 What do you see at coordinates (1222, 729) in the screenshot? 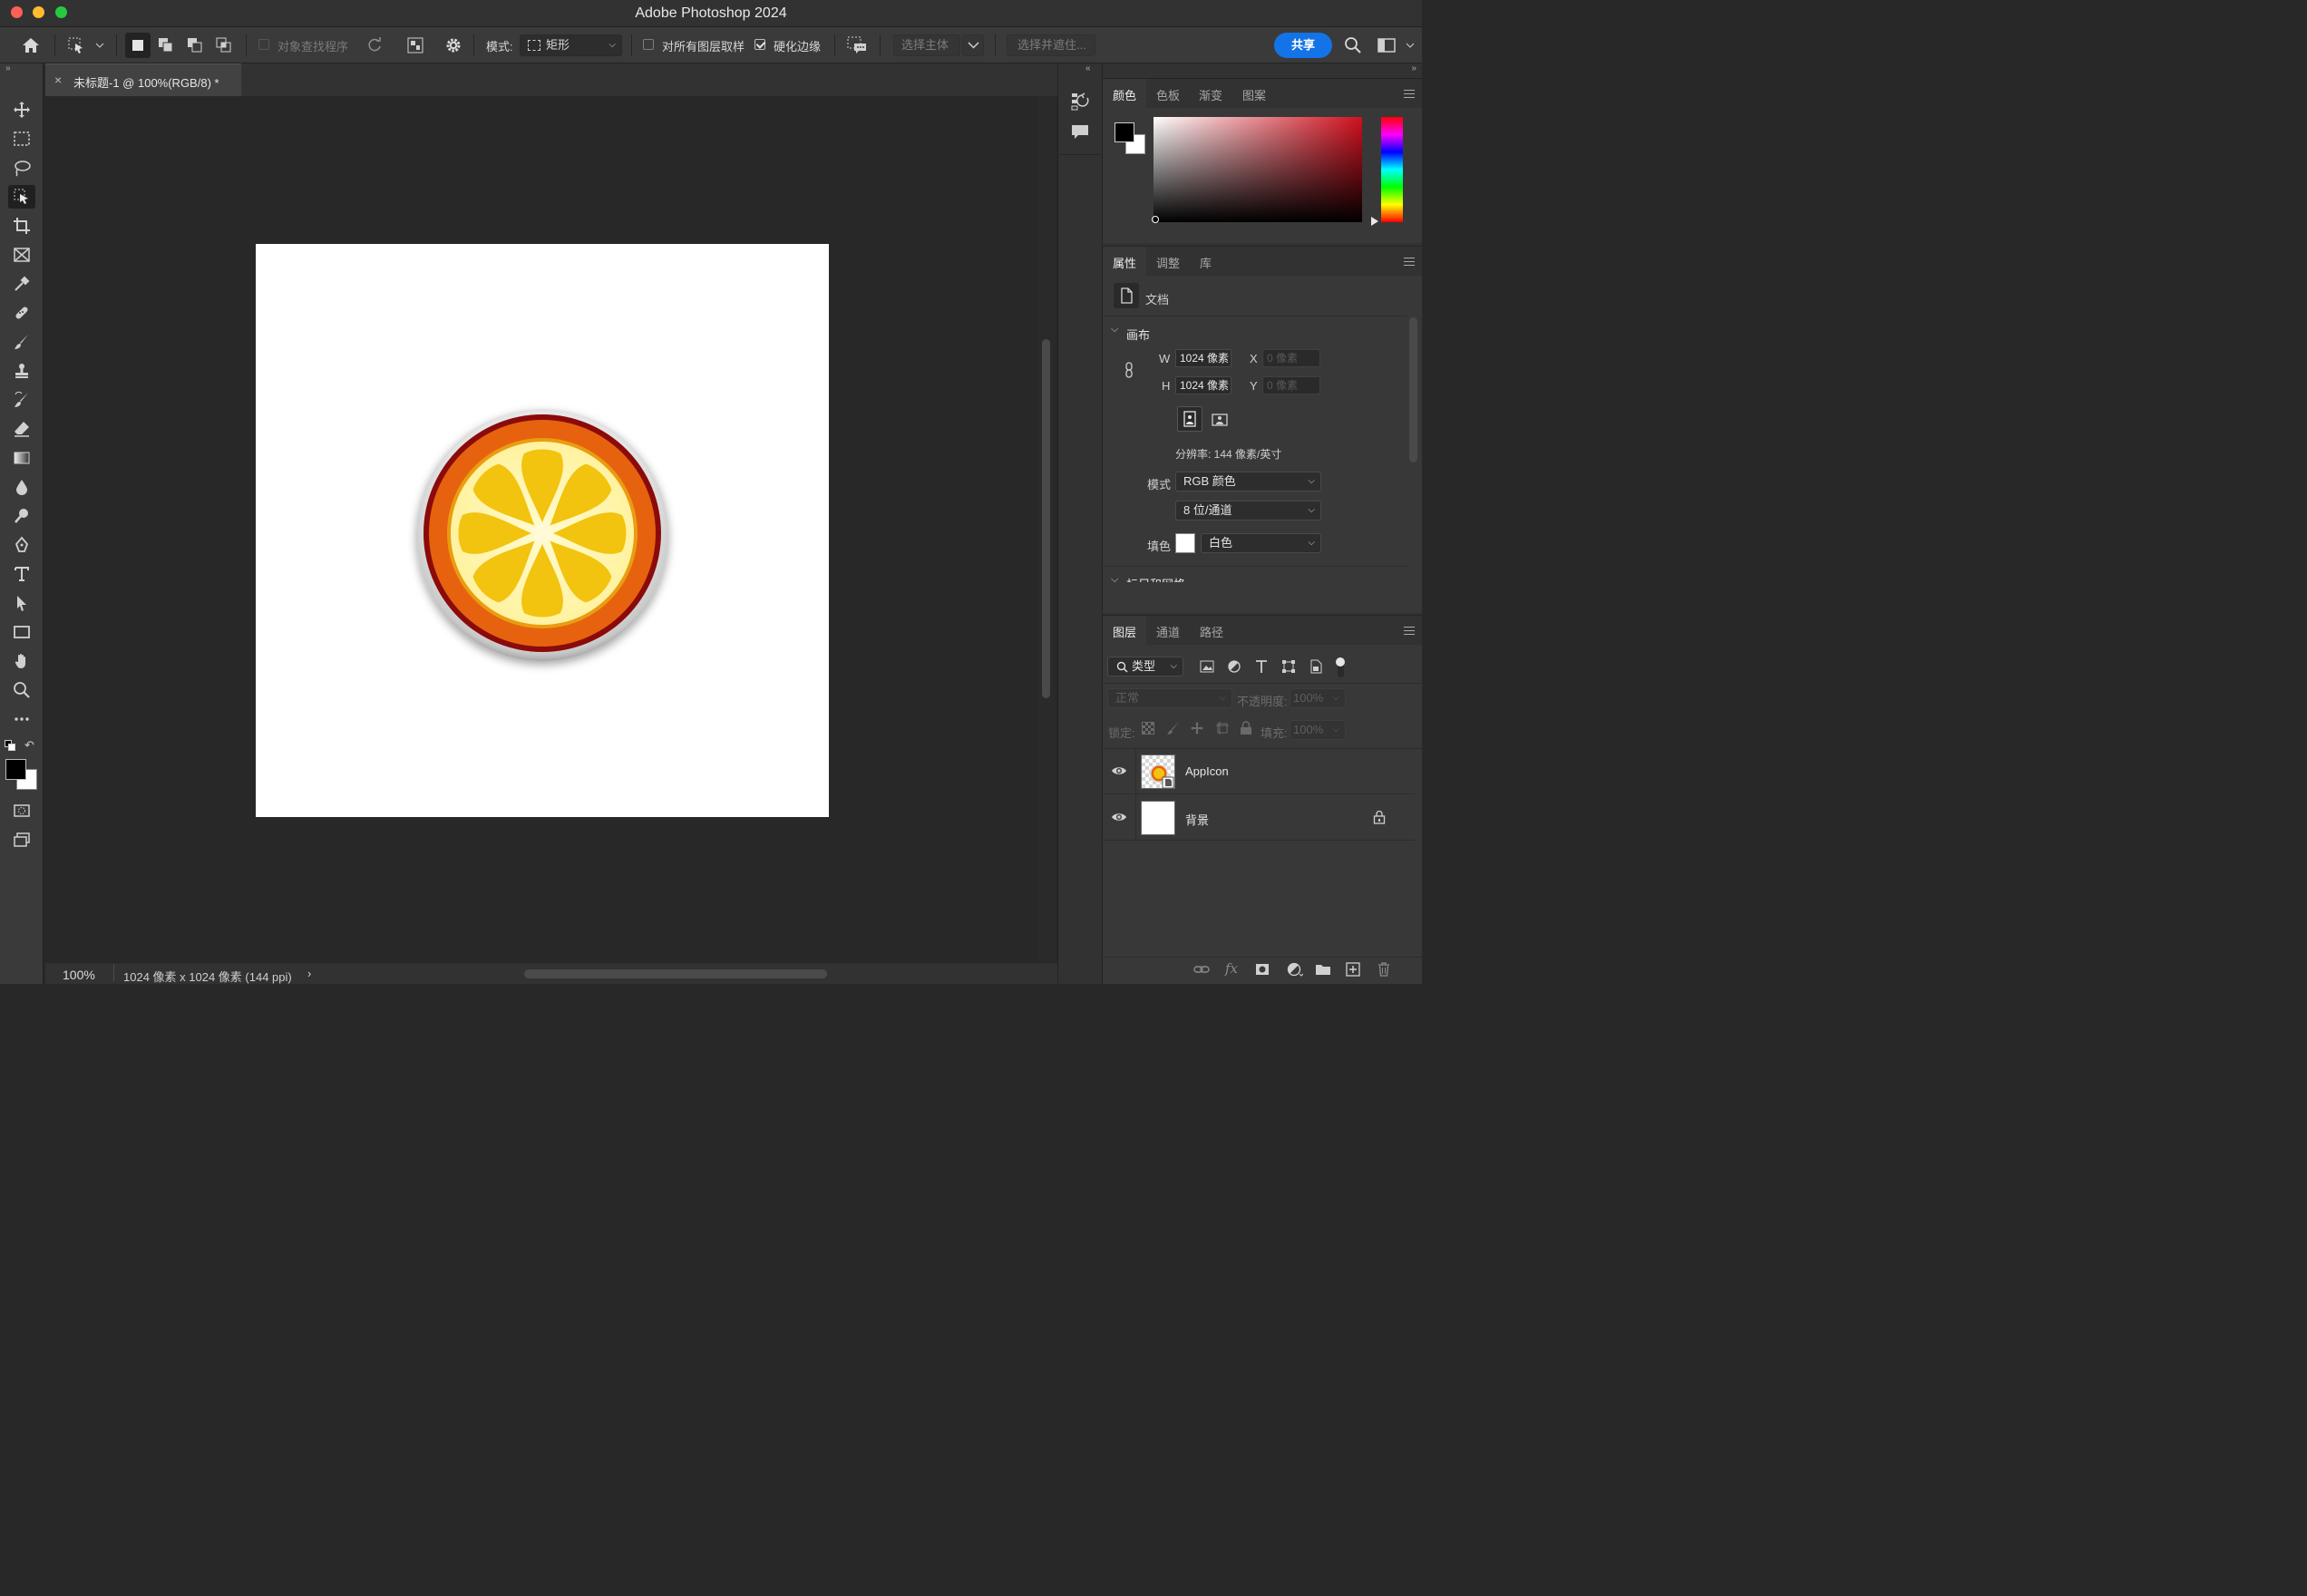
I see `lock-artboard-icon` at bounding box center [1222, 729].